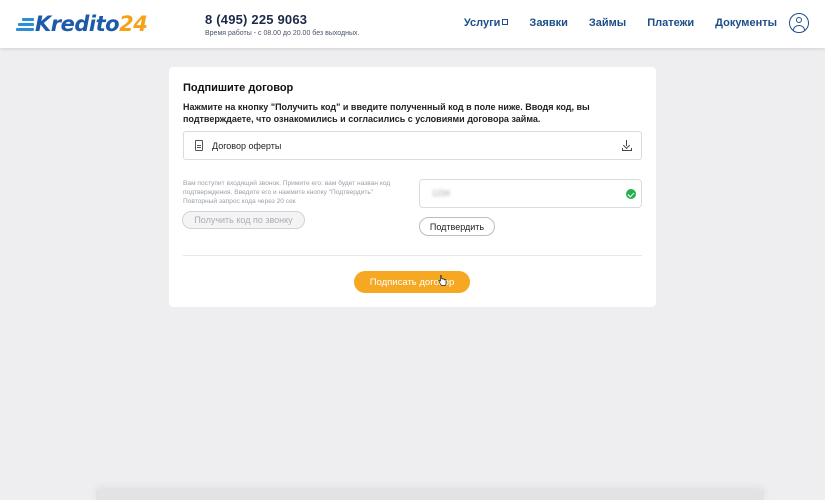 This screenshot has height=500, width=825. Describe the element at coordinates (627, 145) in the screenshot. I see `download-icon` at that location.